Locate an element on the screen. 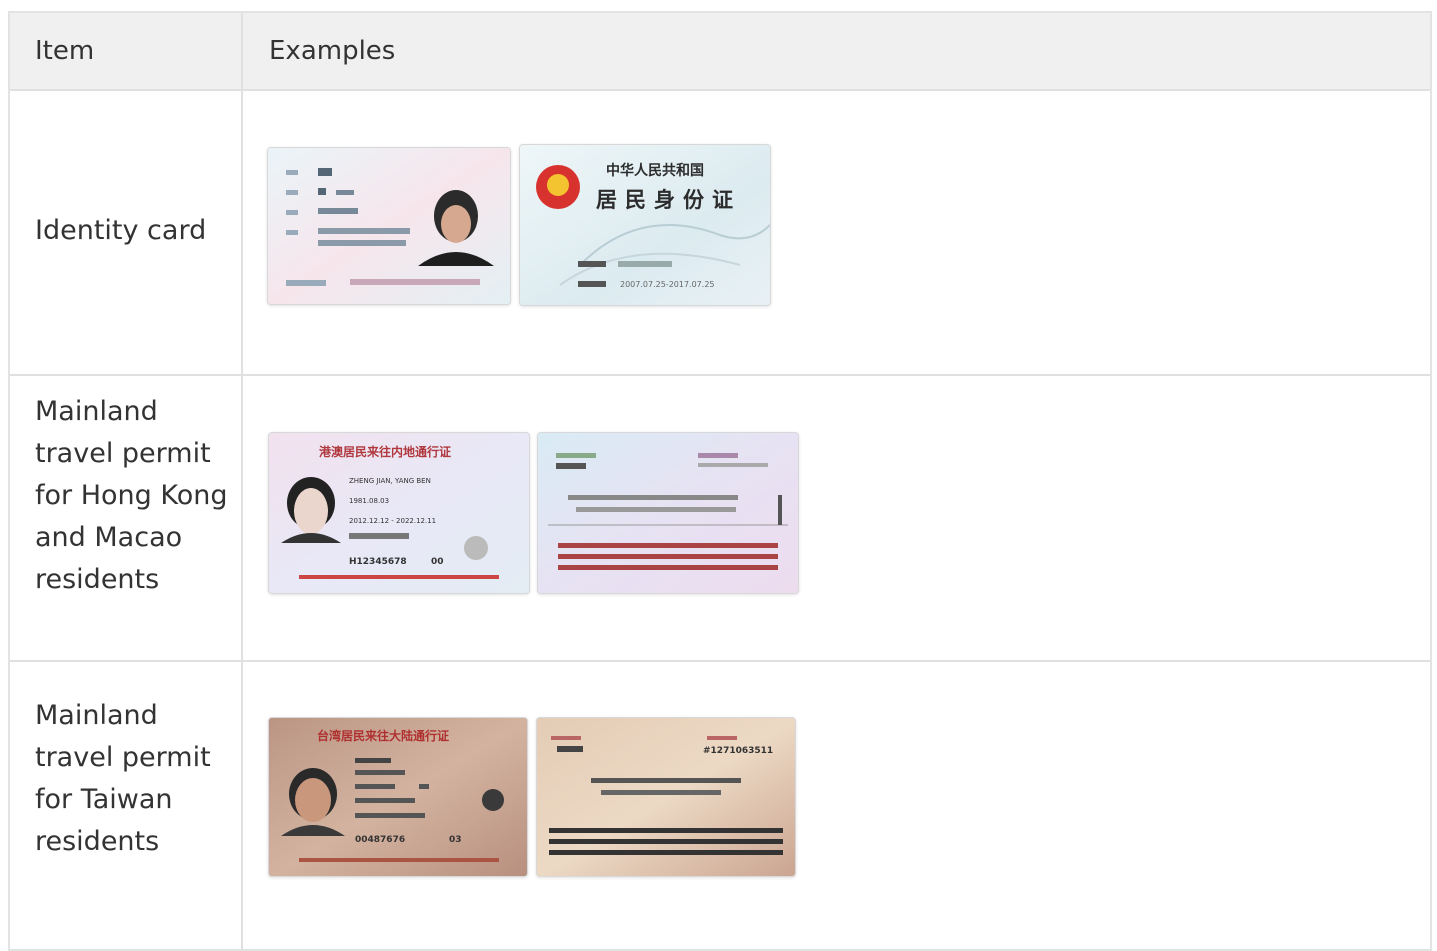 The width and height of the screenshot is (1437, 951). id-card-back-image: 中华人民共和国 居民身份证 2007.07.25-2017.07.25 is located at coordinates (645, 225).